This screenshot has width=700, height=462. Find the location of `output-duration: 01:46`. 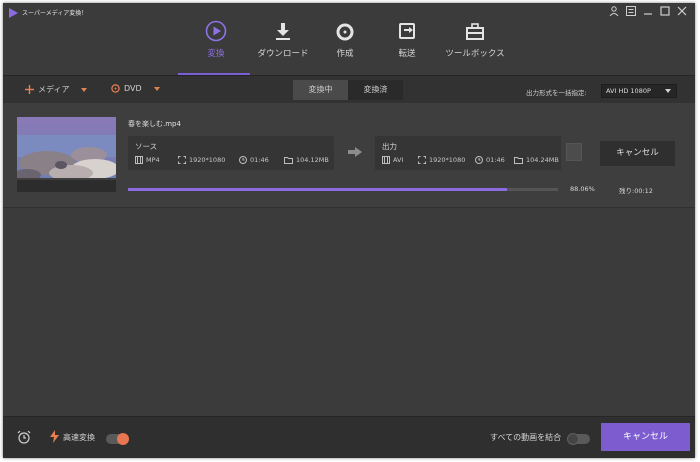

output-duration: 01:46 is located at coordinates (490, 160).